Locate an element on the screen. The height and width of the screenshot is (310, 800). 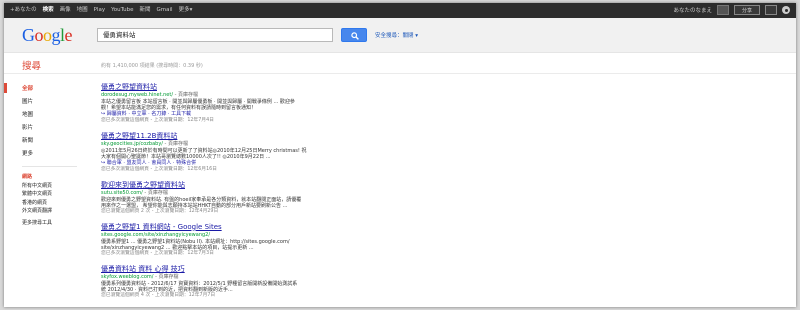
sidebar-item-all: 全部 is located at coordinates (52, 91).